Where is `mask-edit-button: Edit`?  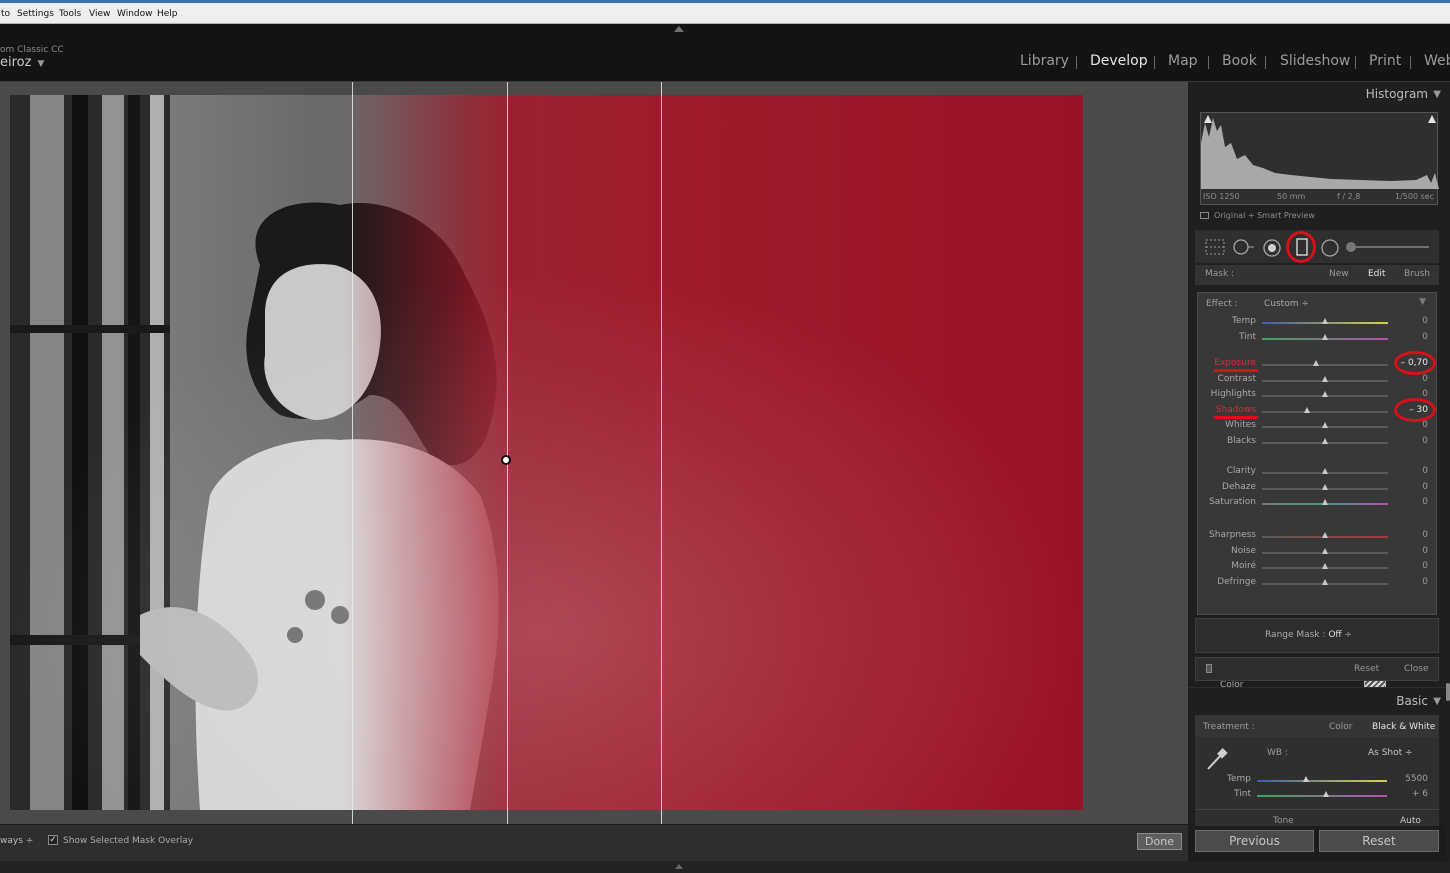 mask-edit-button: Edit is located at coordinates (1376, 274).